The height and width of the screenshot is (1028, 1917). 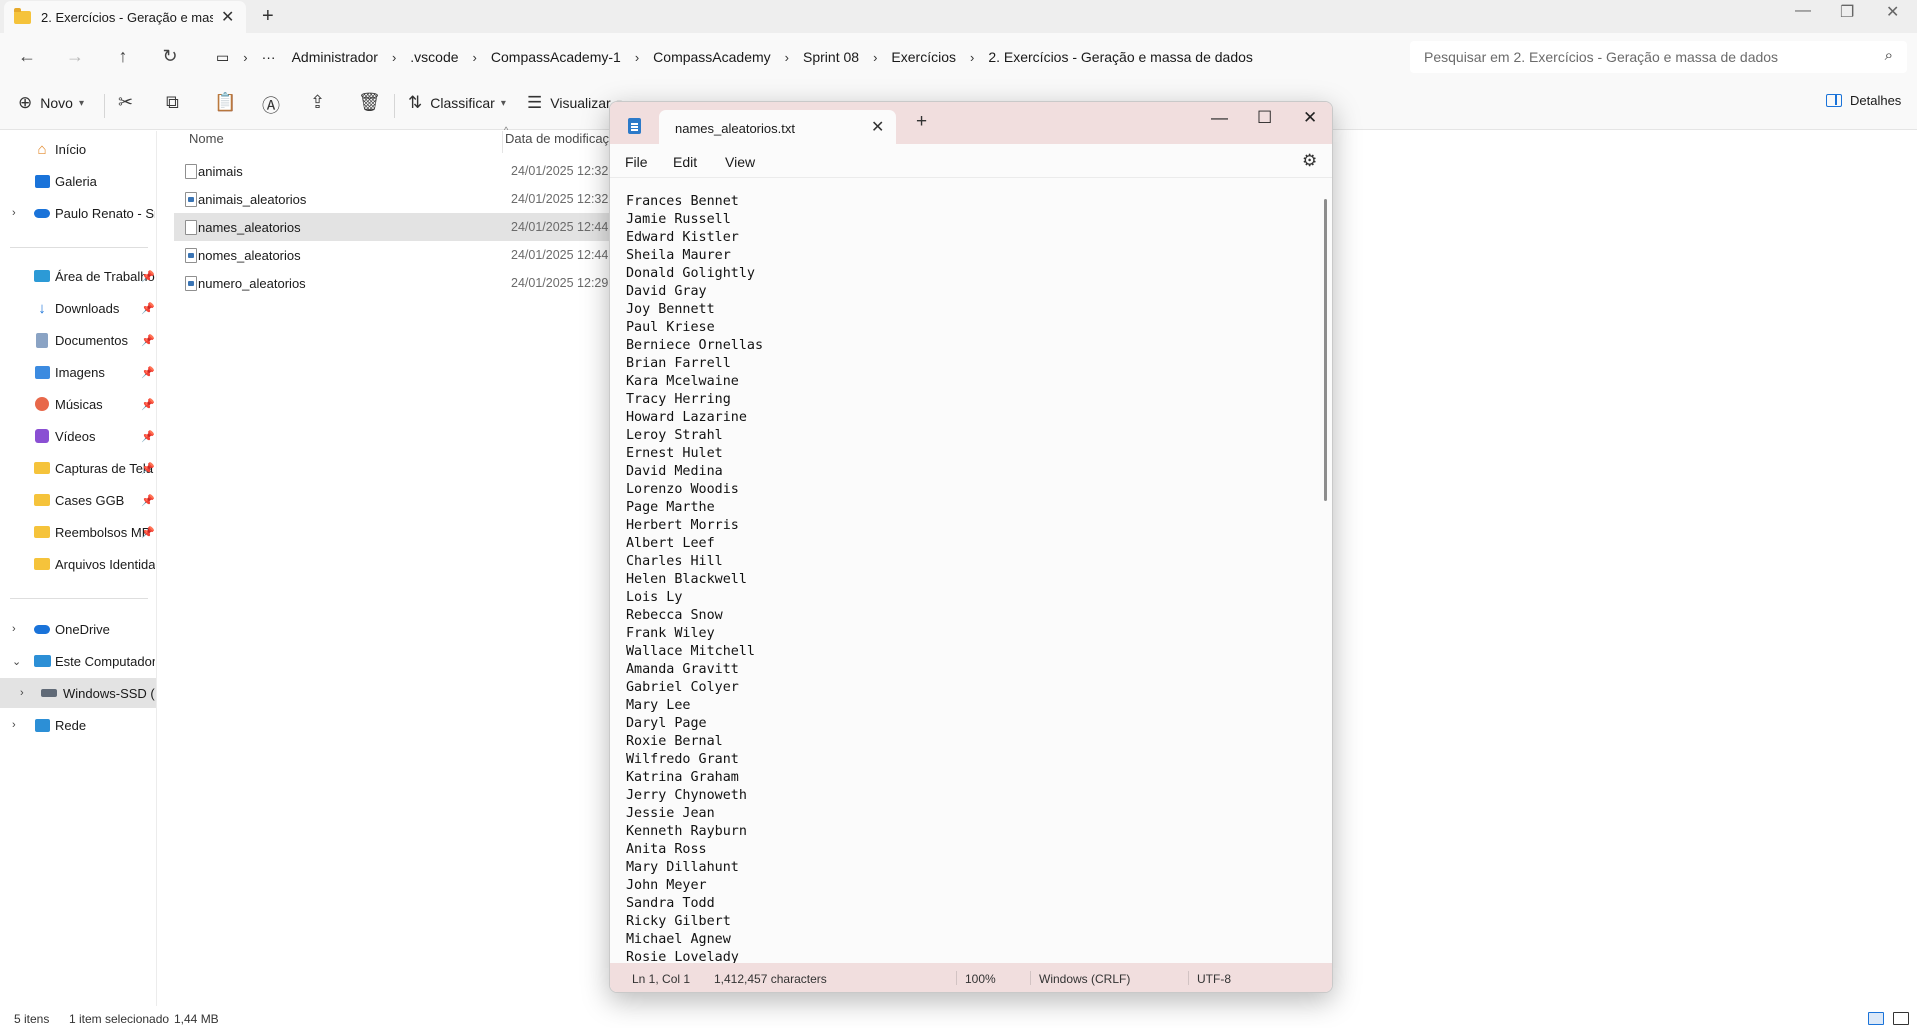 What do you see at coordinates (1847, 12) in the screenshot?
I see `restore-button: ❐` at bounding box center [1847, 12].